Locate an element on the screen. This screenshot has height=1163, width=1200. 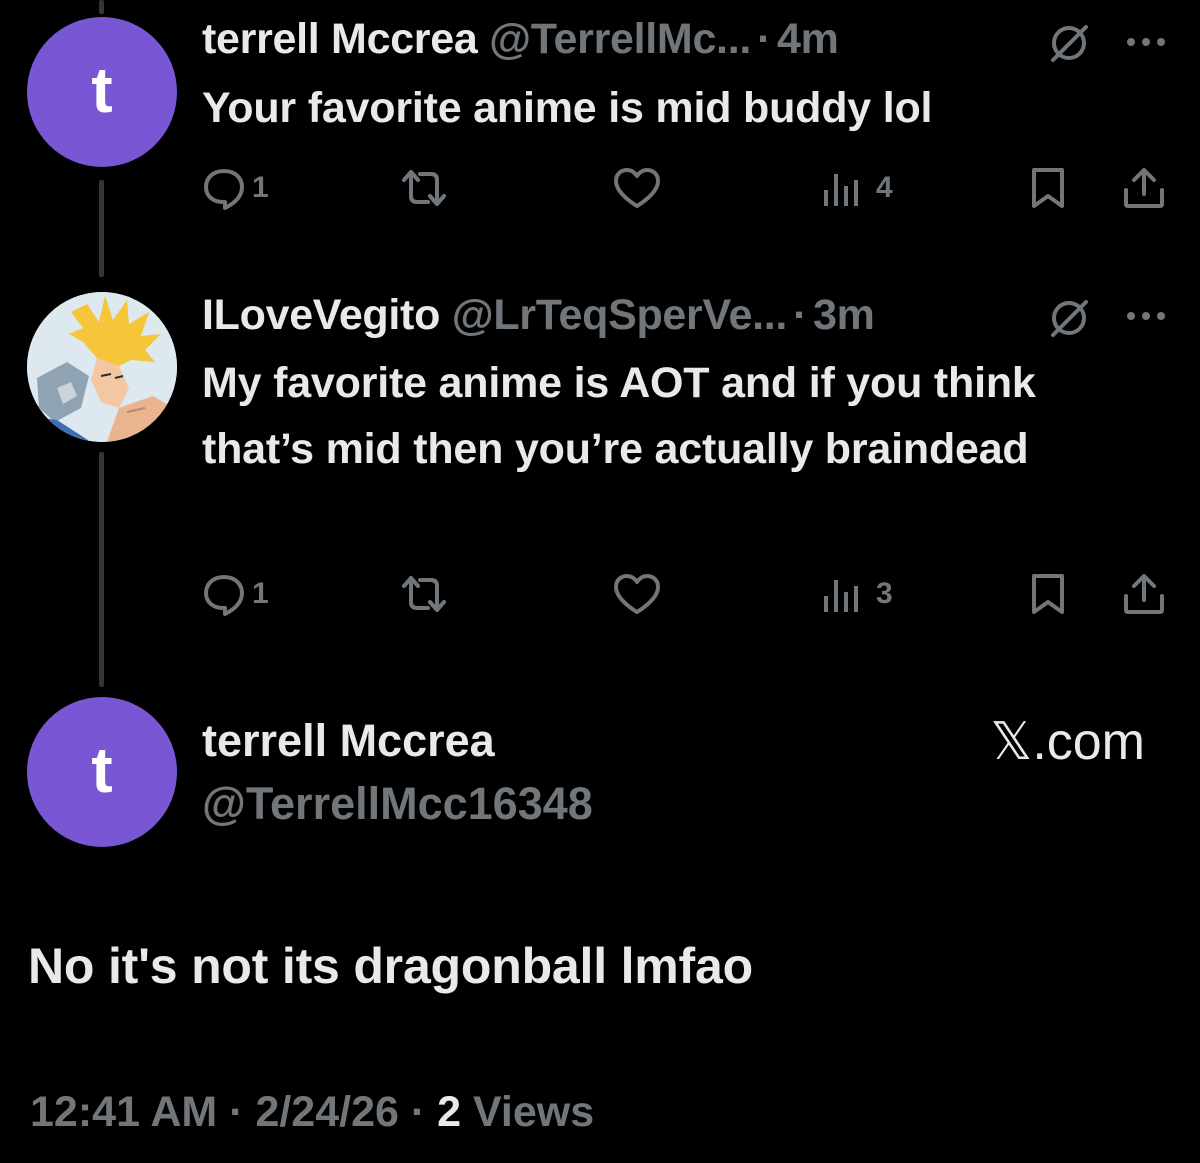
x-brand-label: 𝕏.com is located at coordinates (1067, 742).